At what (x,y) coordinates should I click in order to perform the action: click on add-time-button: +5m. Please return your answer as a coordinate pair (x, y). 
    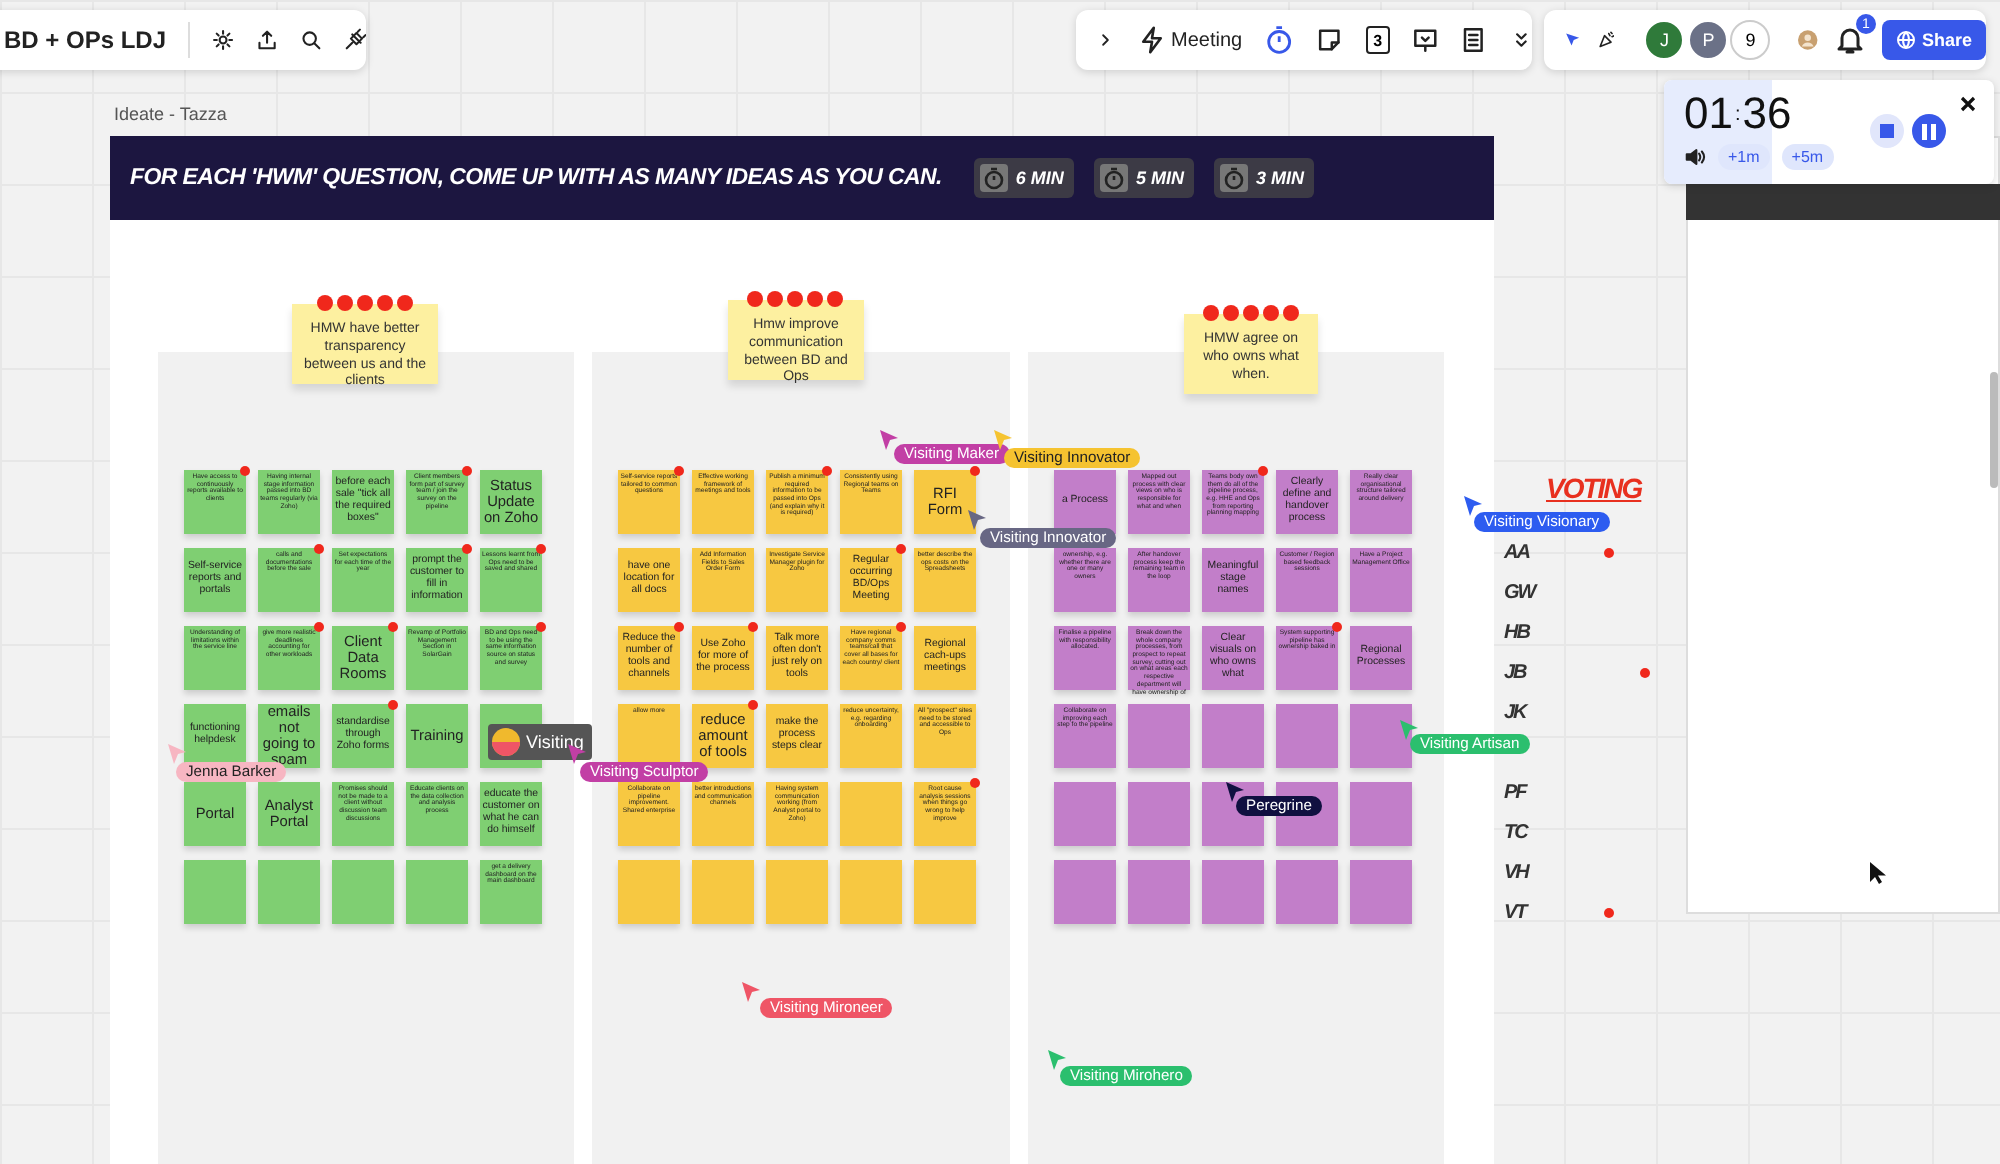
    Looking at the image, I should click on (1807, 157).